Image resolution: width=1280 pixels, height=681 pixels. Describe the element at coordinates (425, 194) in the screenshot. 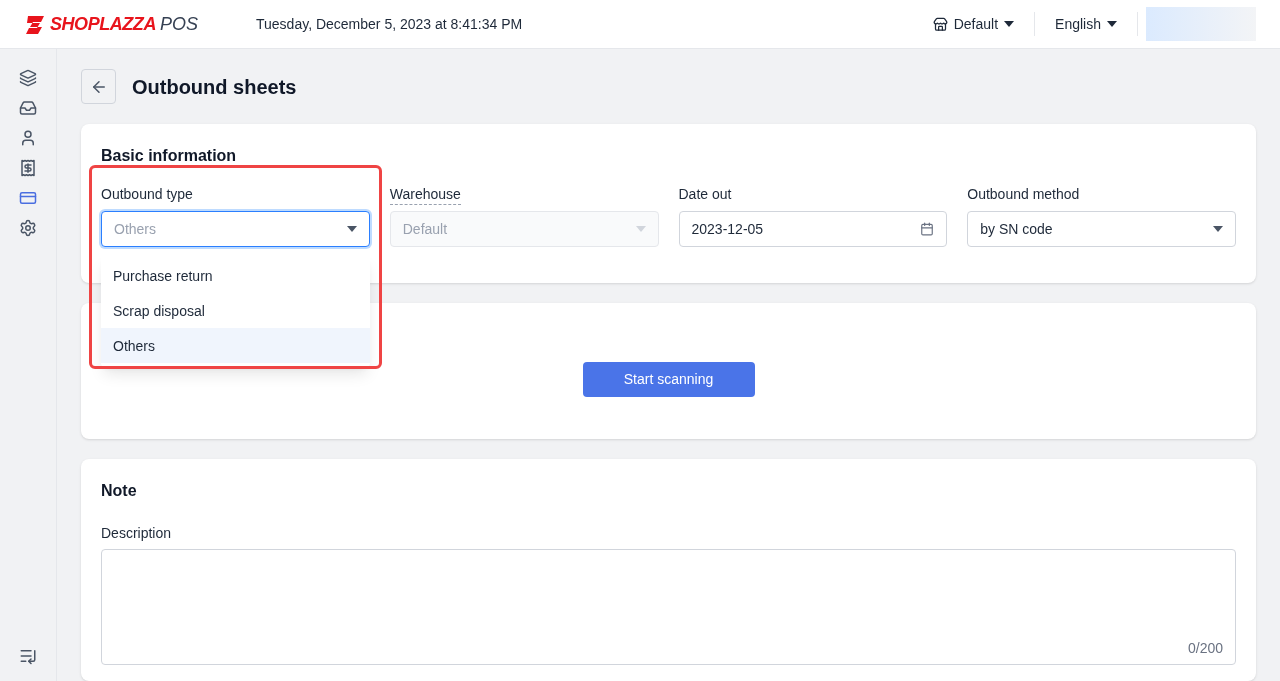

I see `field-label: Warehouse` at that location.